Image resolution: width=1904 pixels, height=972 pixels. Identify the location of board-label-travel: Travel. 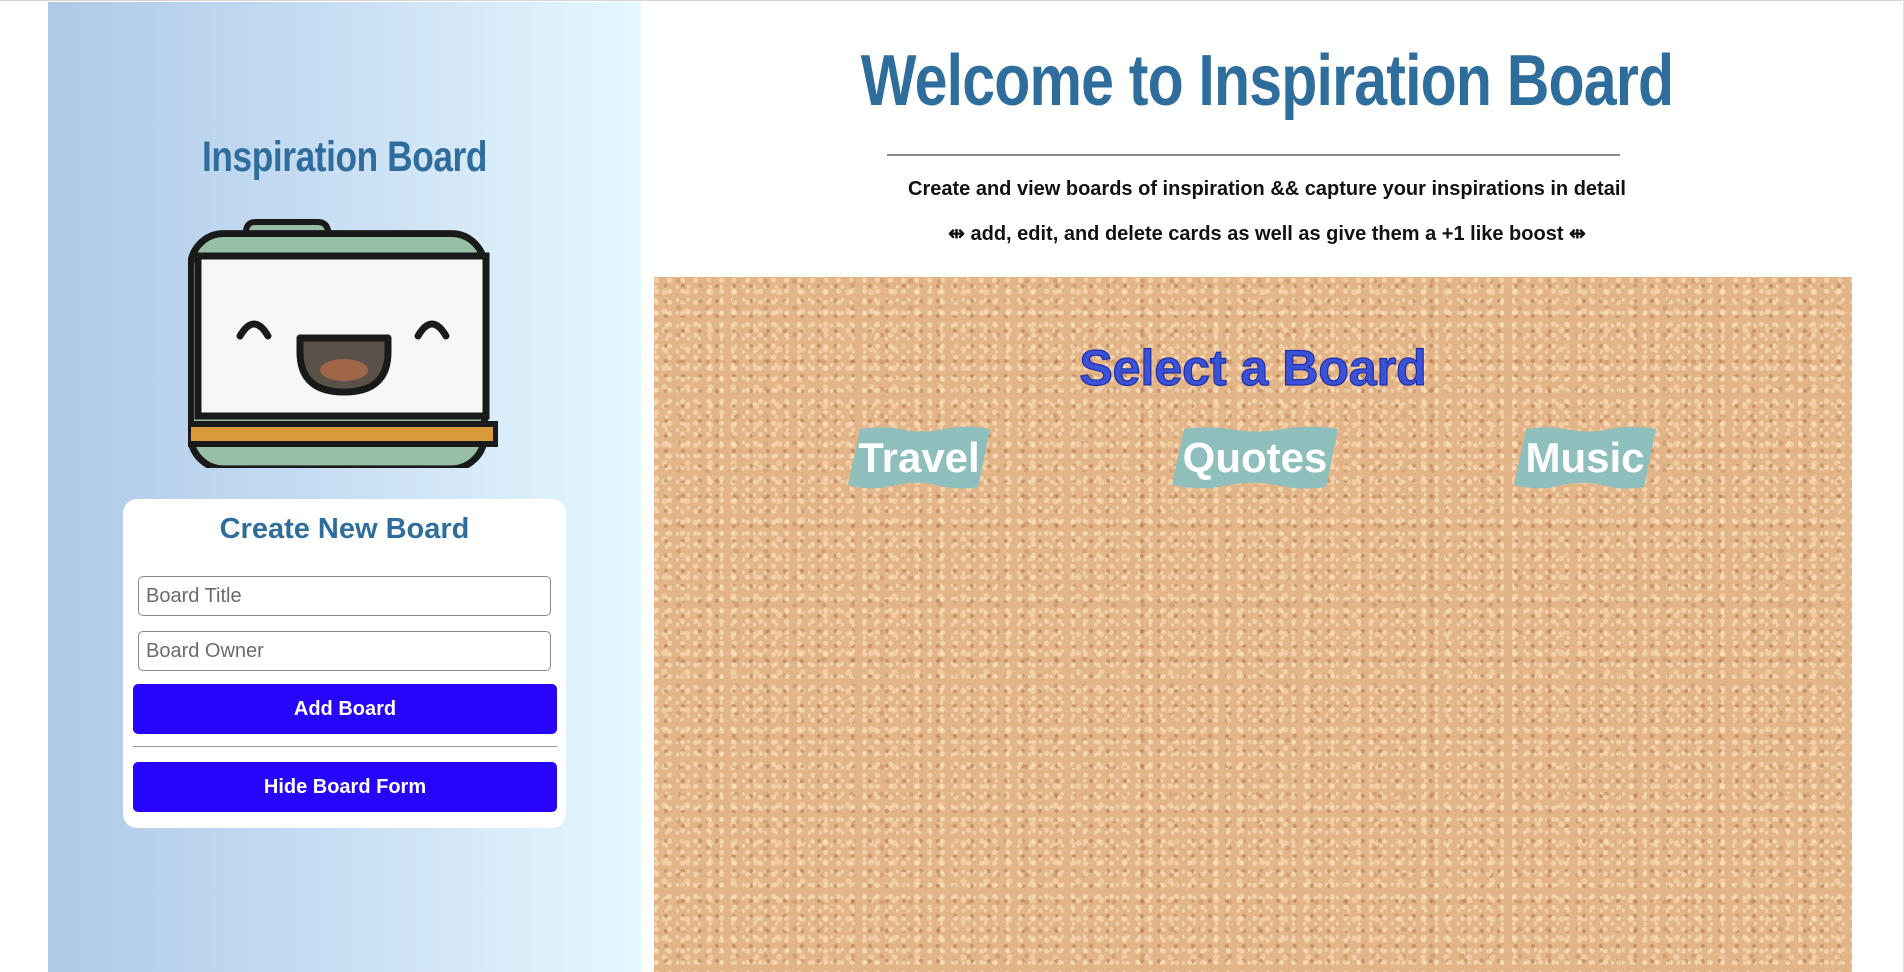
(919, 457).